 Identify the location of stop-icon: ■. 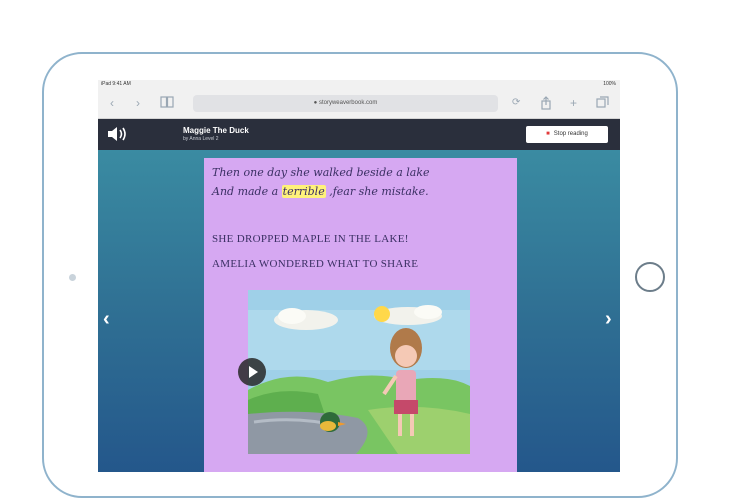
(548, 134).